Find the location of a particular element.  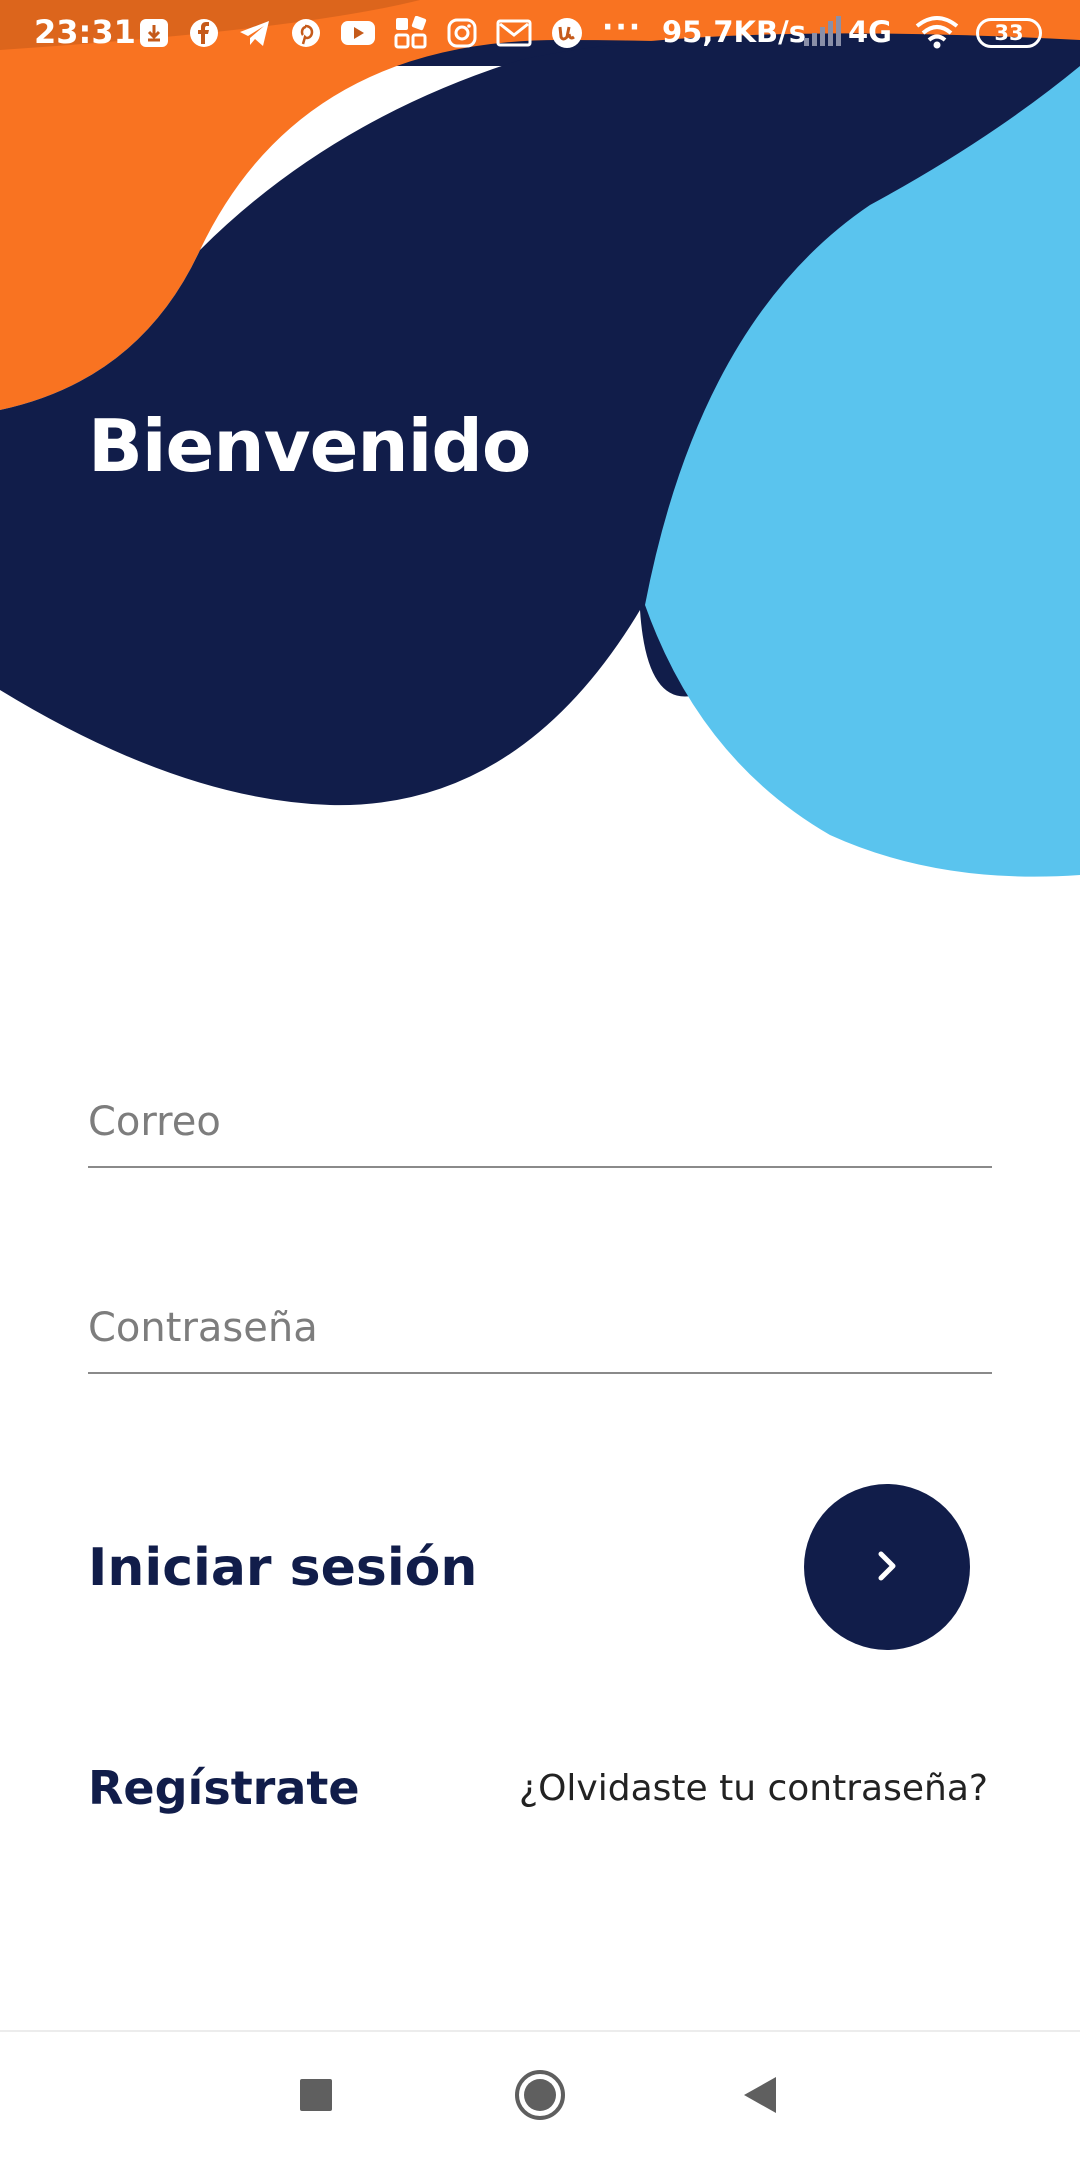

instagram-icon is located at coordinates (462, 33).